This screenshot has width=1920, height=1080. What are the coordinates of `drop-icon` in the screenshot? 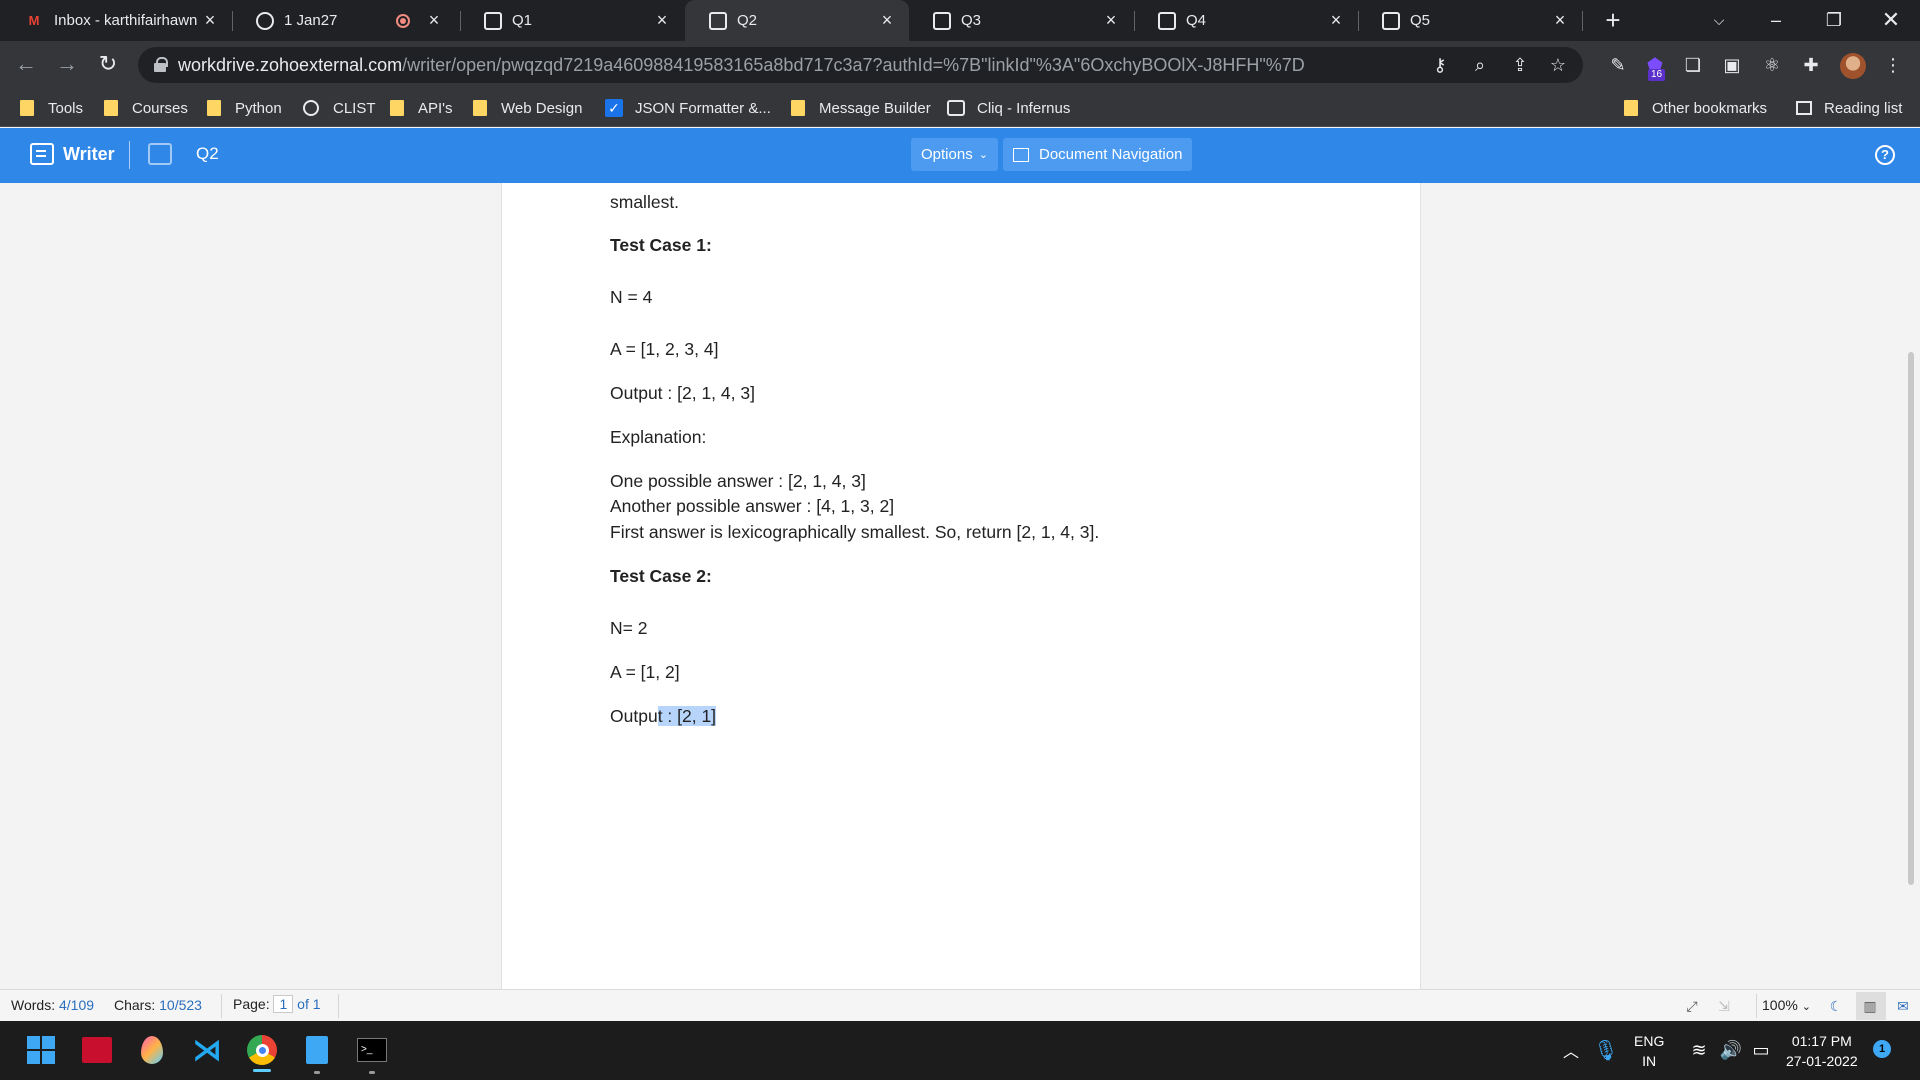 It's located at (152, 1050).